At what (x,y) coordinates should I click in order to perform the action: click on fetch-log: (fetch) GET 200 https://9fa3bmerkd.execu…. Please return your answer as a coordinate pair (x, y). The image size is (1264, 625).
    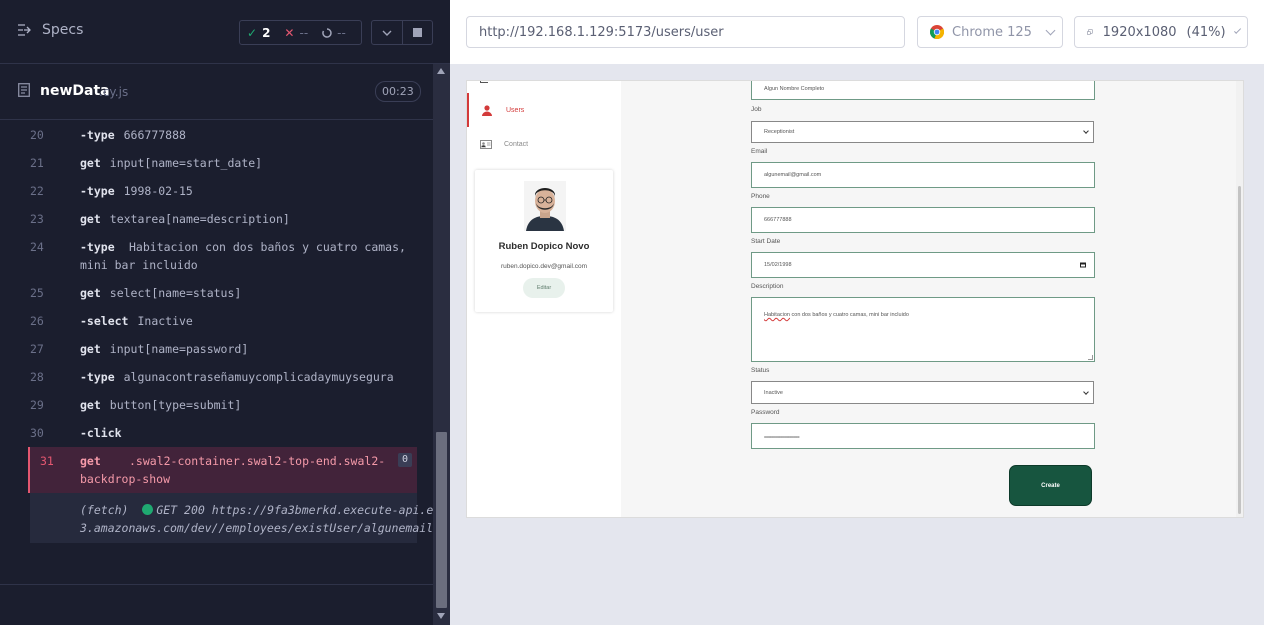
    Looking at the image, I should click on (265, 519).